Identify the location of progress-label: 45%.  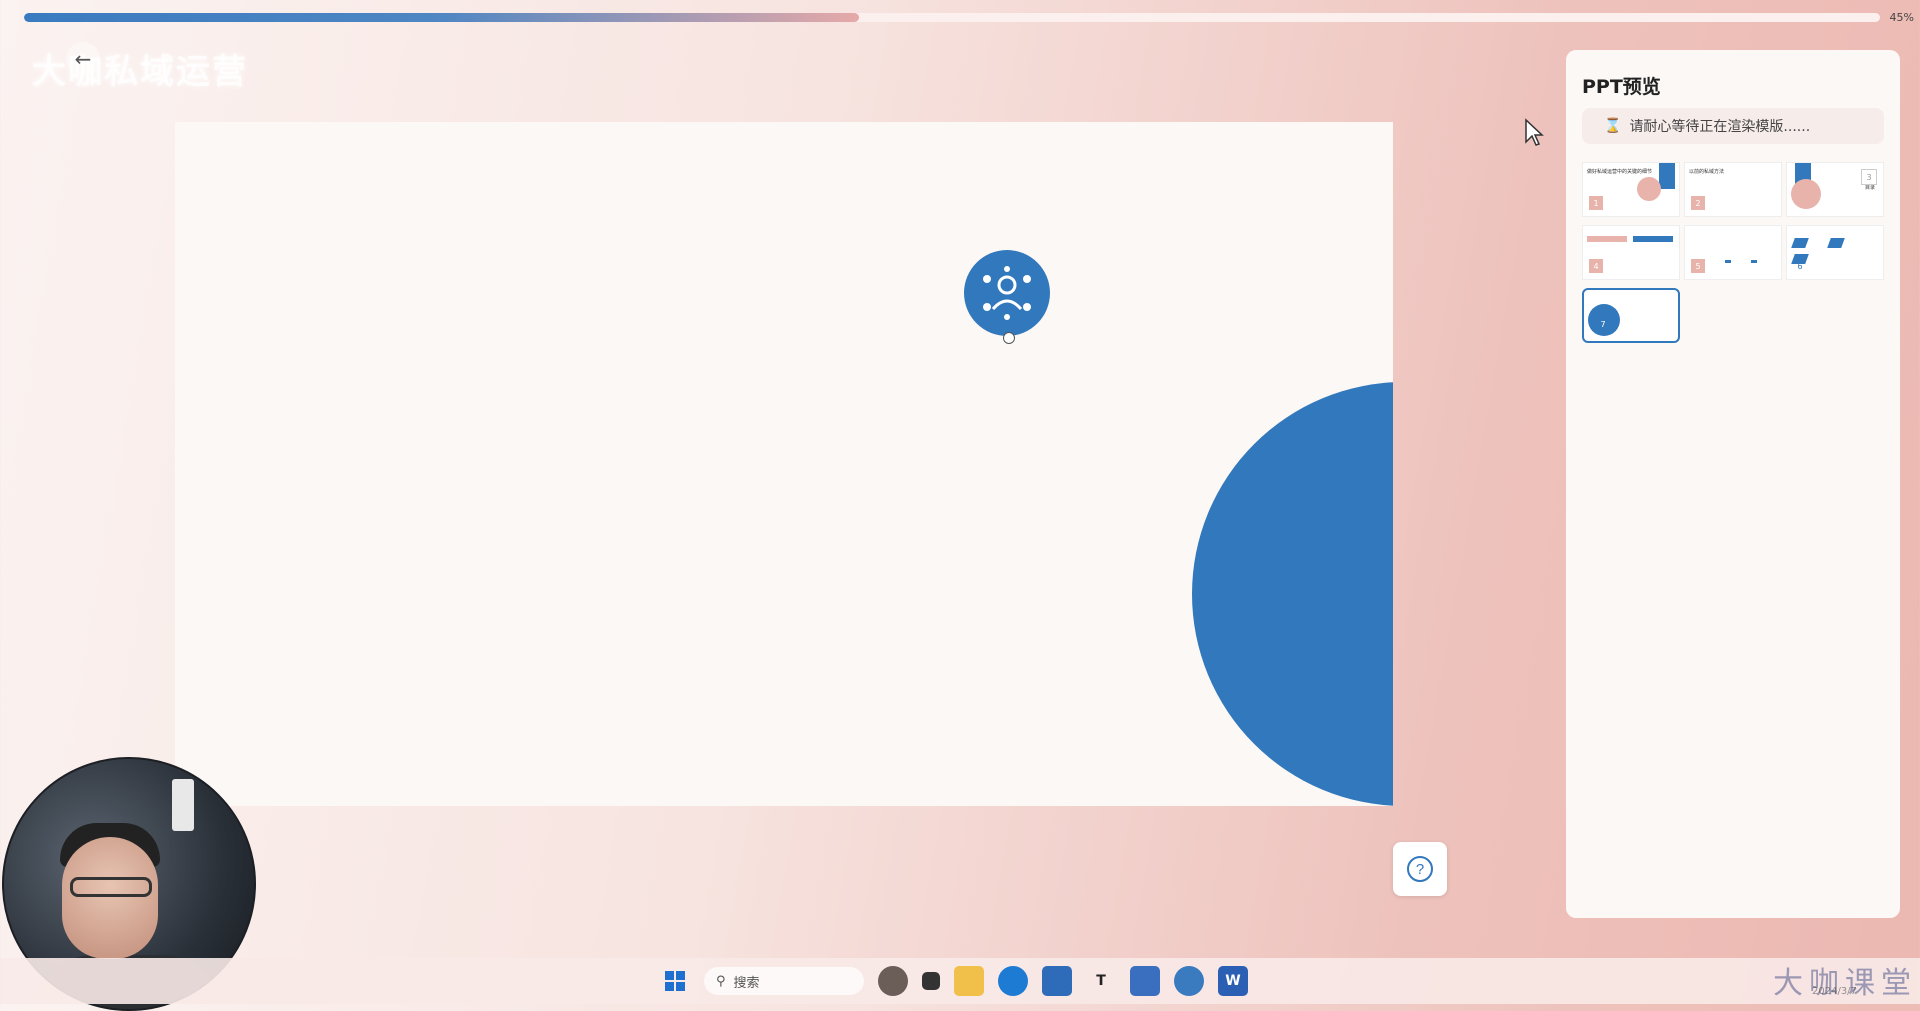
(1901, 17).